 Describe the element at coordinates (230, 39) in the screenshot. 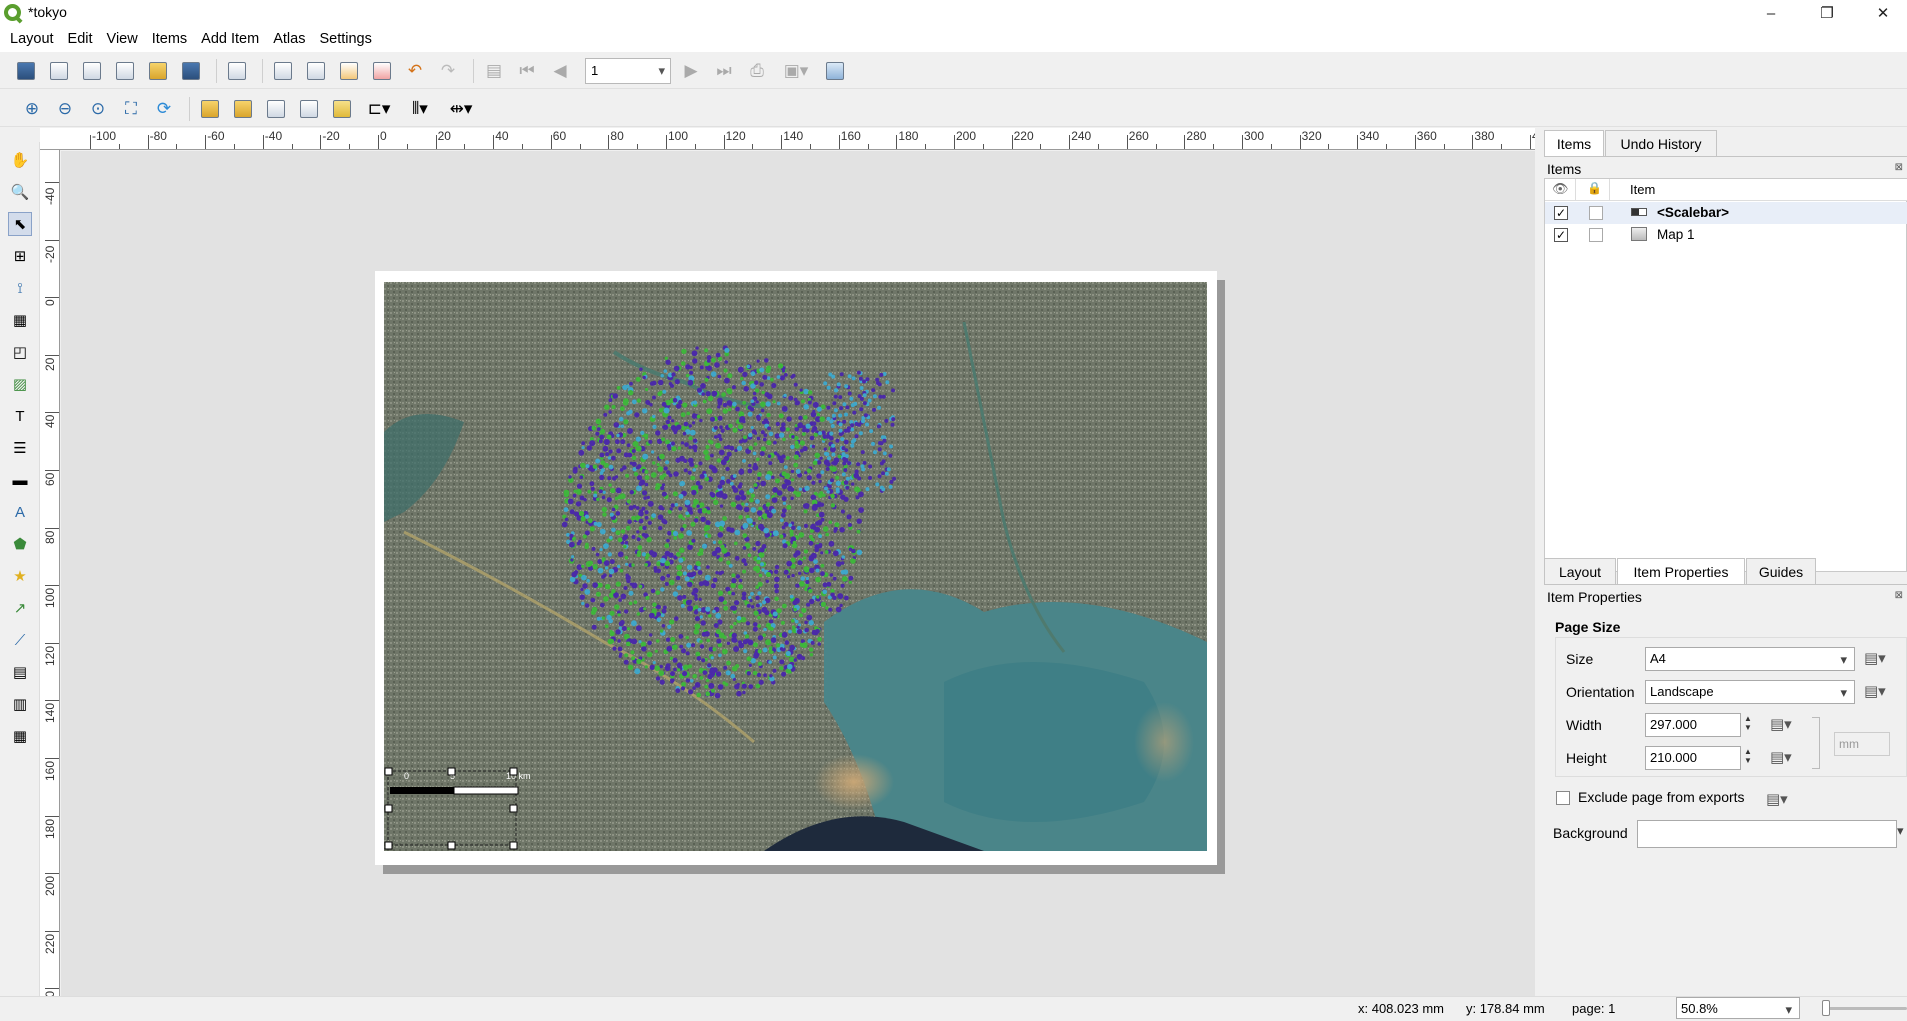

I see `menu-add-item: Add Item` at that location.